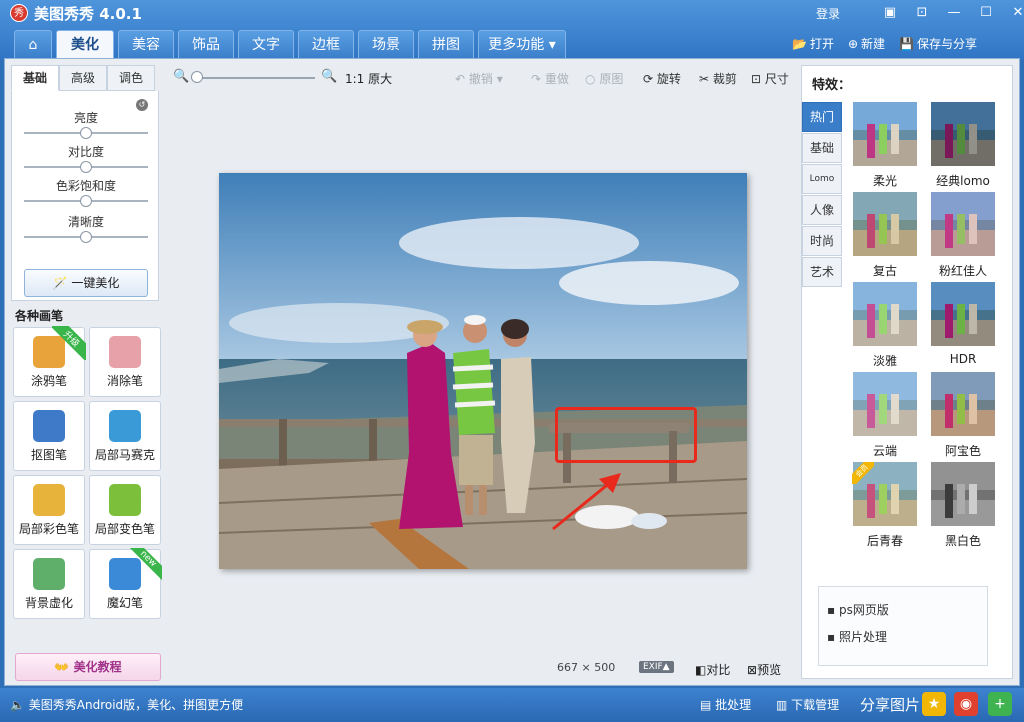 Image resolution: width=1024 pixels, height=722 pixels. I want to click on minimize-button: —, so click(954, 13).